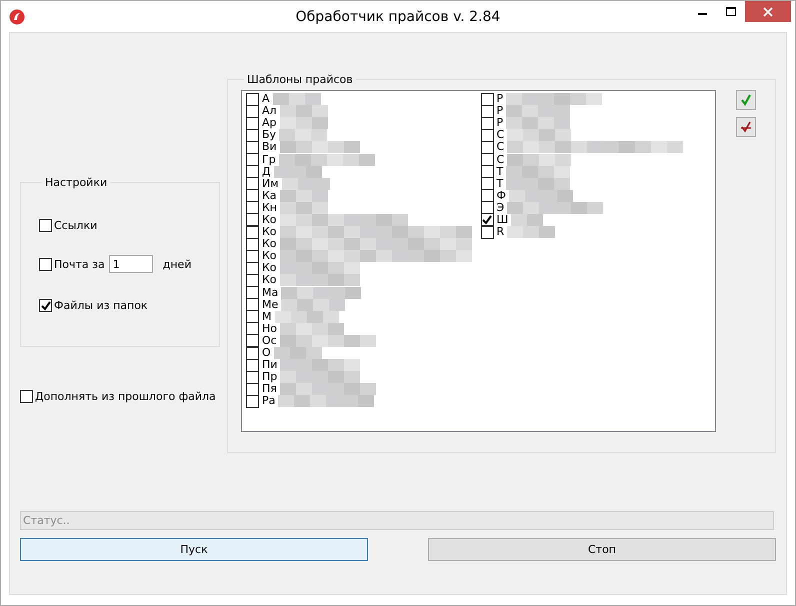  Describe the element at coordinates (267, 316) in the screenshot. I see `template-label: М` at that location.